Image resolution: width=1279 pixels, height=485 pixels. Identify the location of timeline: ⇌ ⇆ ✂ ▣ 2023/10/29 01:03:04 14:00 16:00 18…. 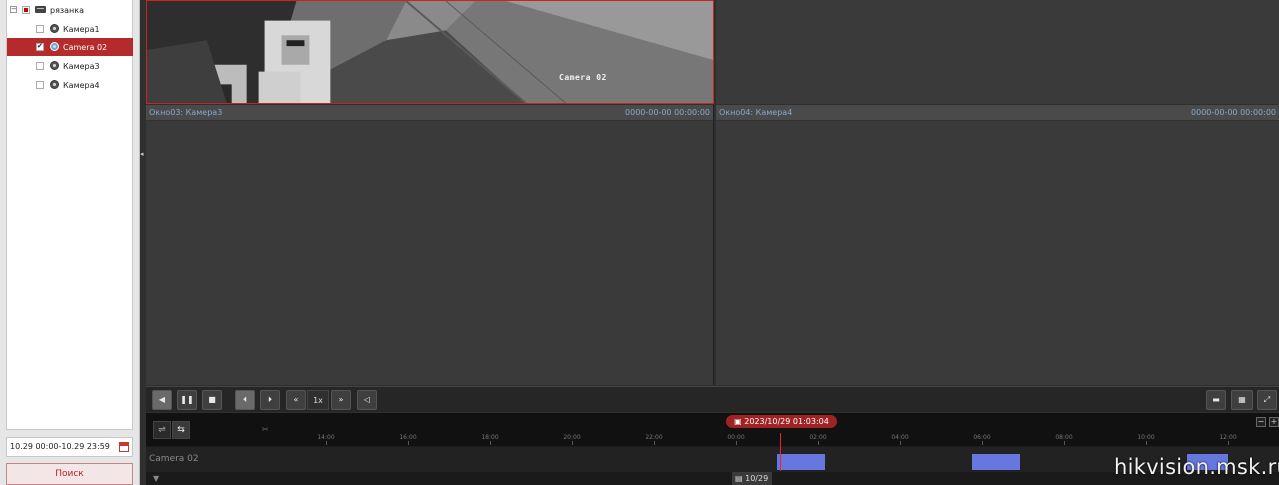
(712, 449).